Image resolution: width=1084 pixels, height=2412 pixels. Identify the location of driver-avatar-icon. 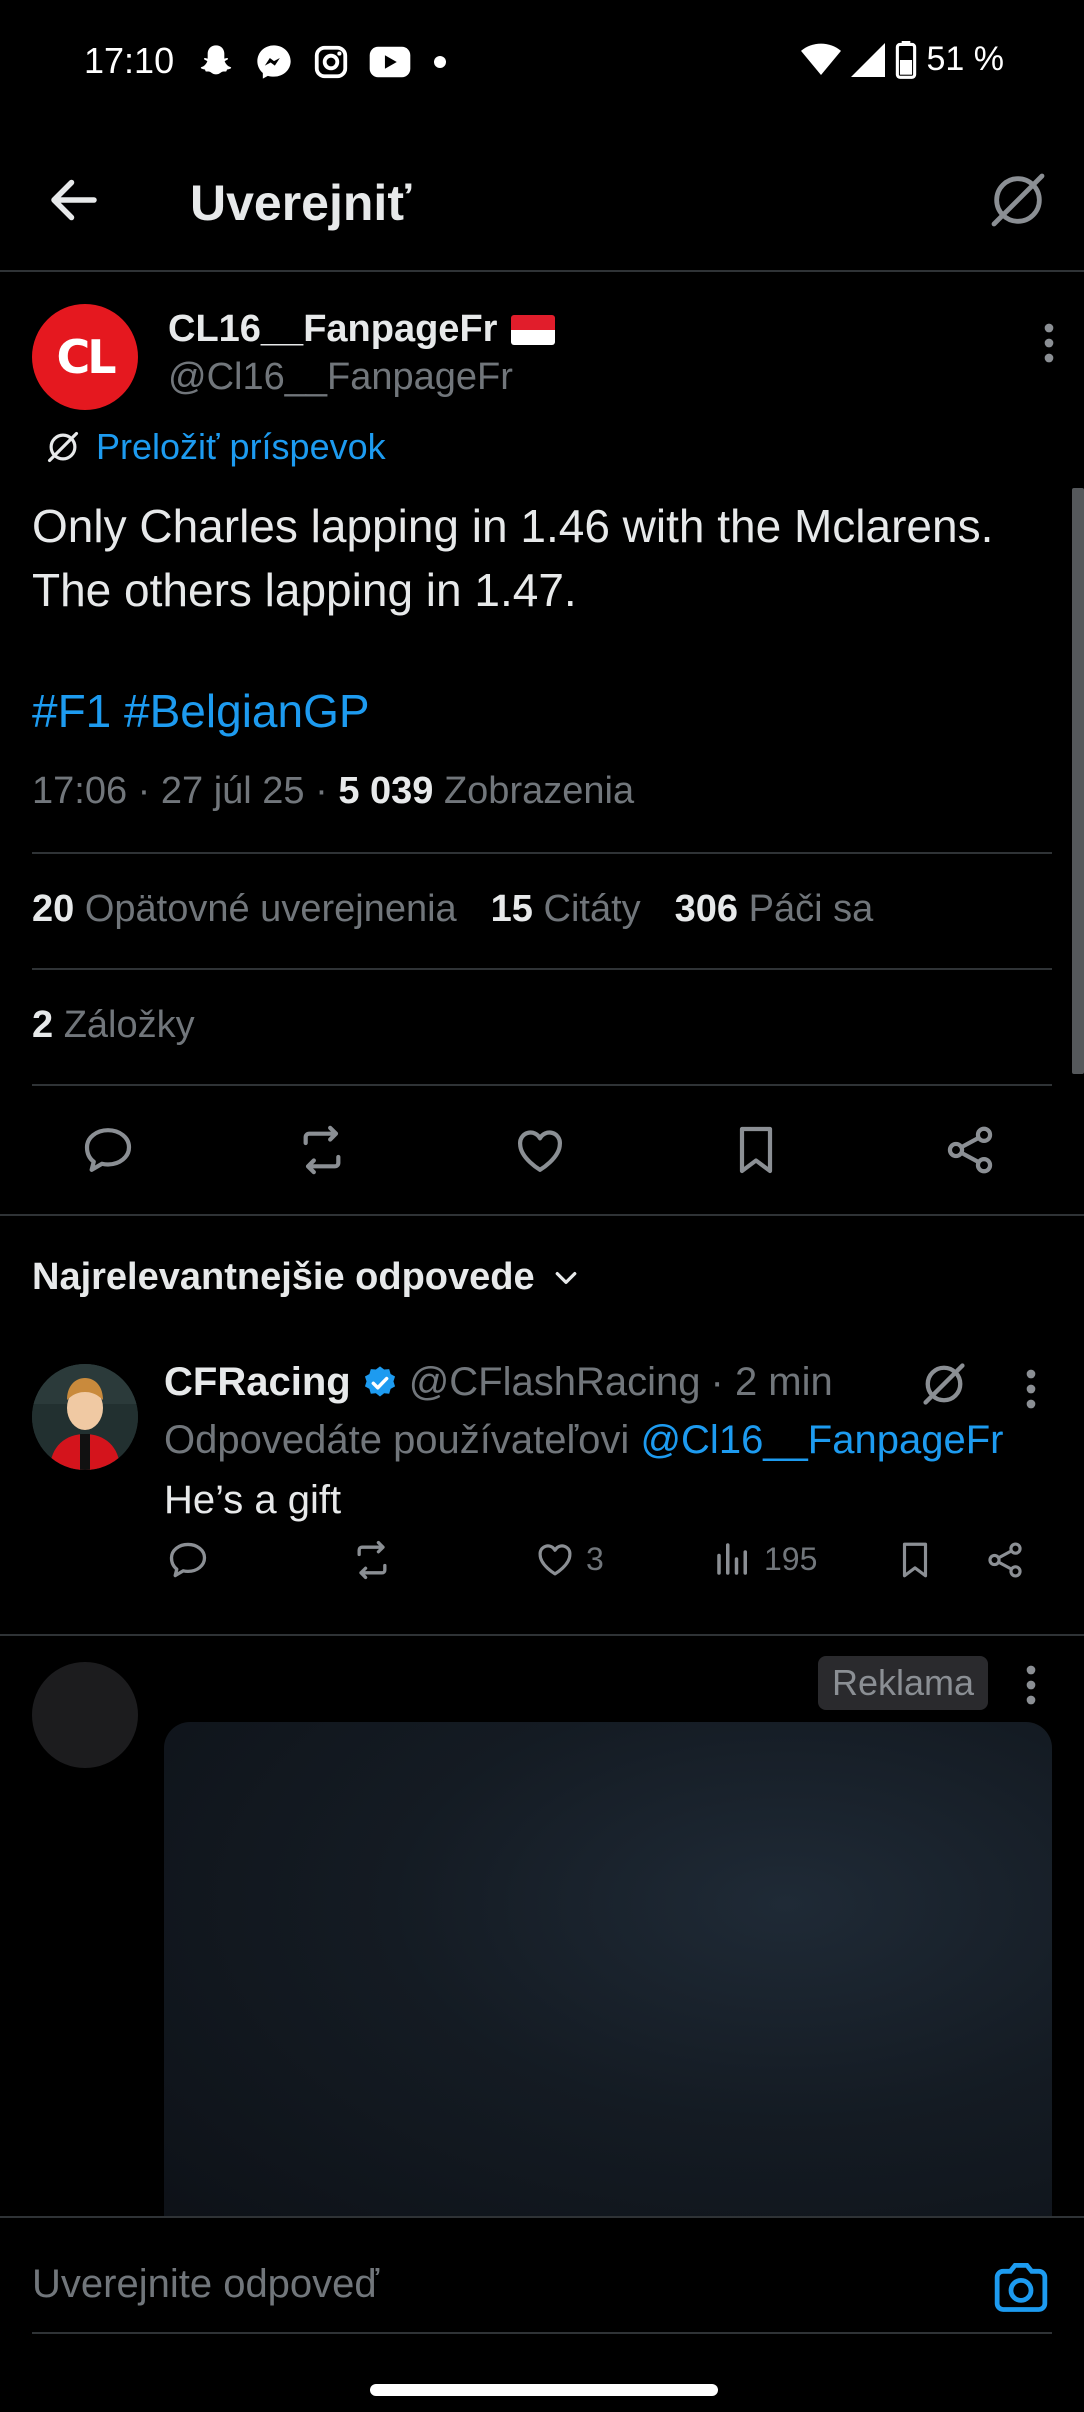
(85, 1417).